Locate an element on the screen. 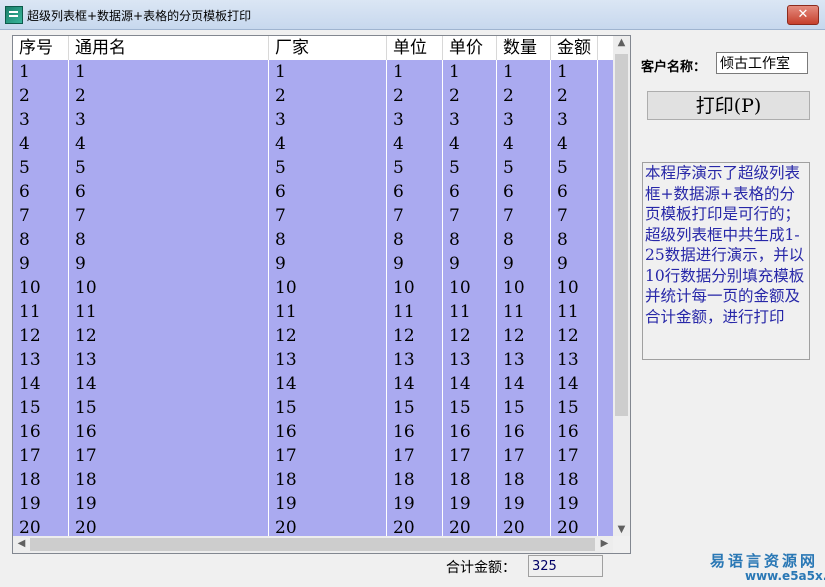 Image resolution: width=825 pixels, height=587 pixels. table-row: 5555555 is located at coordinates (313, 168).